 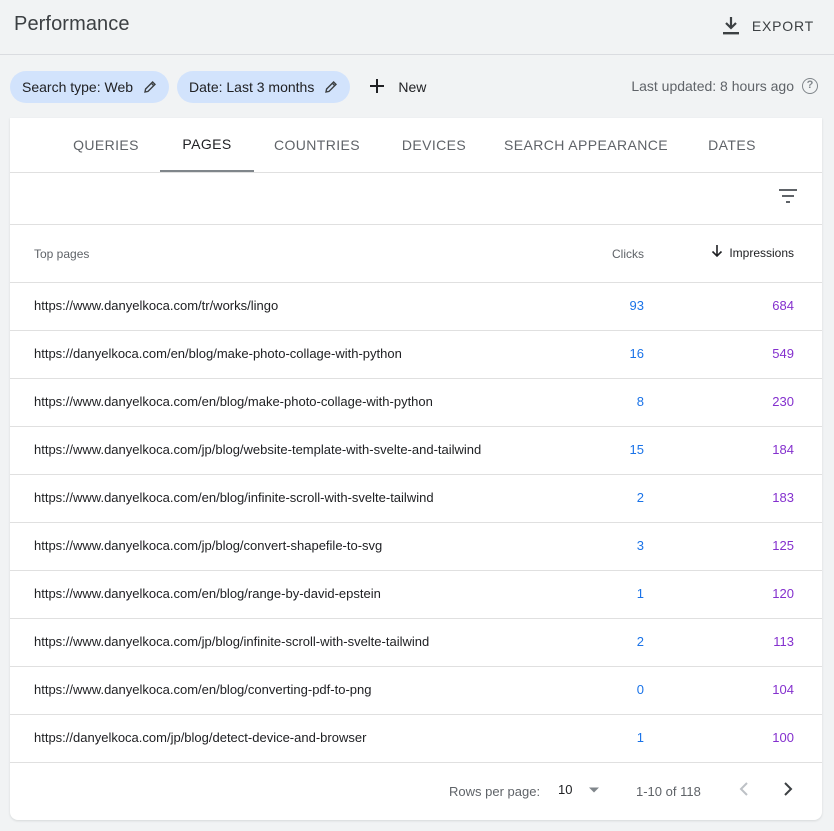 I want to click on rows-per-page-select: 10, so click(x=579, y=789).